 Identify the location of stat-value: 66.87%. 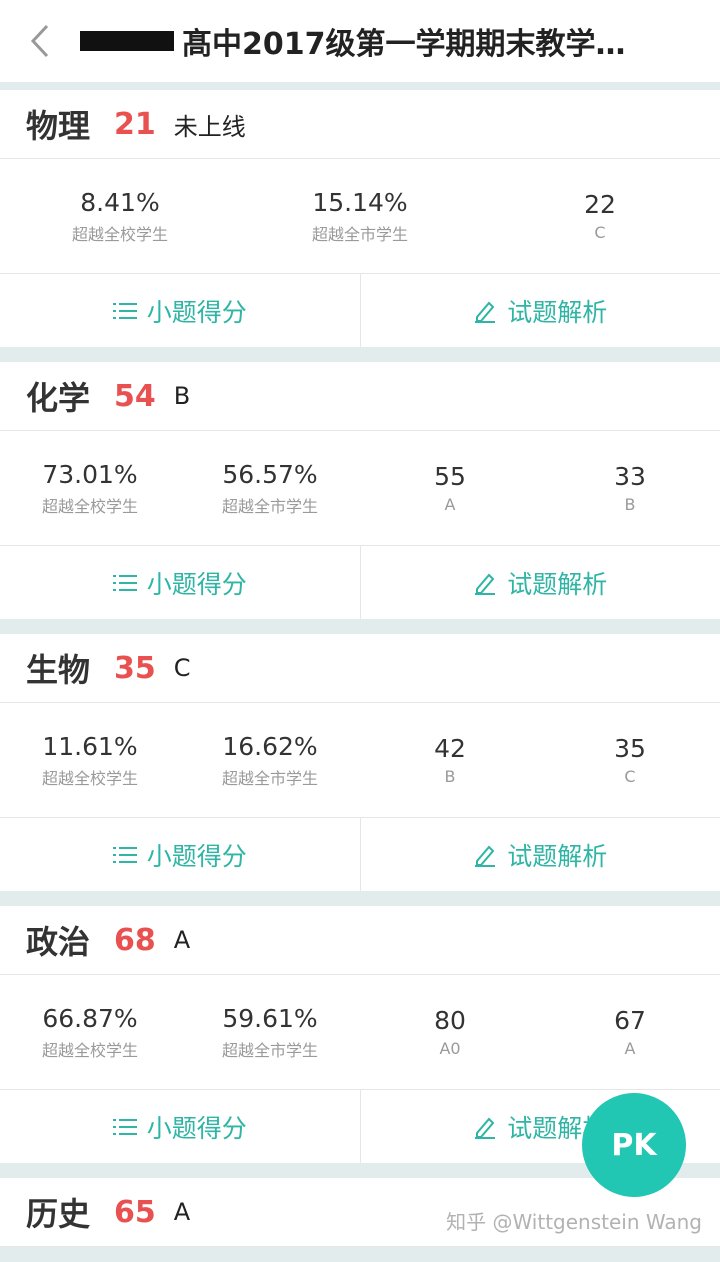
(89, 1018).